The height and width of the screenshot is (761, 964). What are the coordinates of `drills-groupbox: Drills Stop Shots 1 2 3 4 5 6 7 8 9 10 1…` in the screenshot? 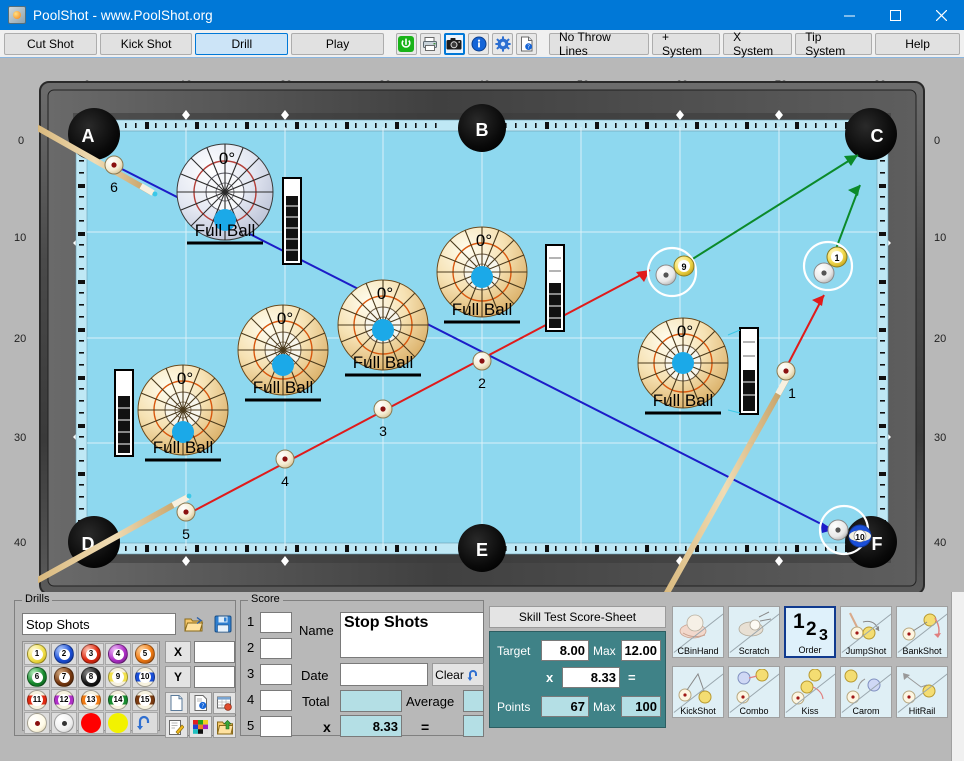 It's located at (125, 665).